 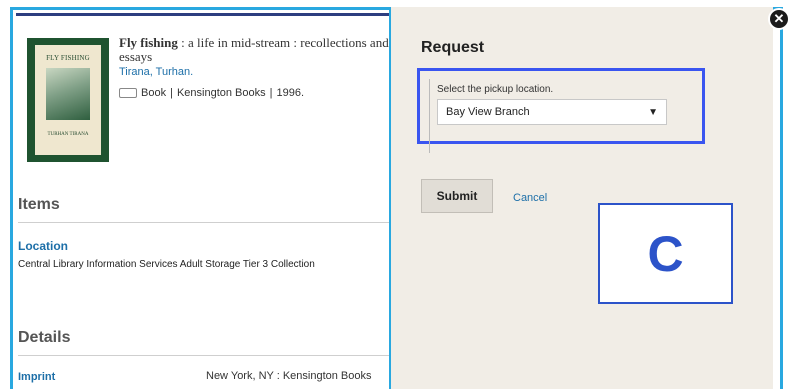 I want to click on cover-title: FLY FISHING, so click(x=68, y=58).